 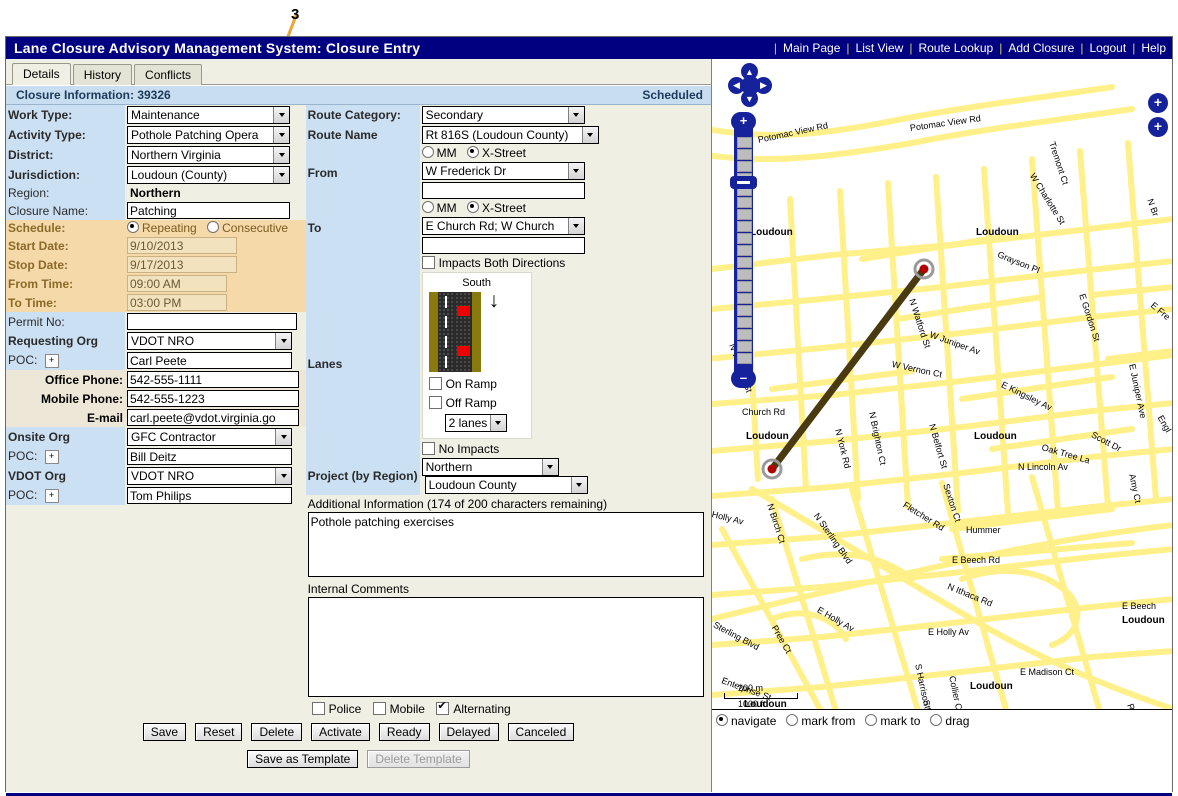 I want to click on delayed-button: Delayed, so click(x=468, y=732).